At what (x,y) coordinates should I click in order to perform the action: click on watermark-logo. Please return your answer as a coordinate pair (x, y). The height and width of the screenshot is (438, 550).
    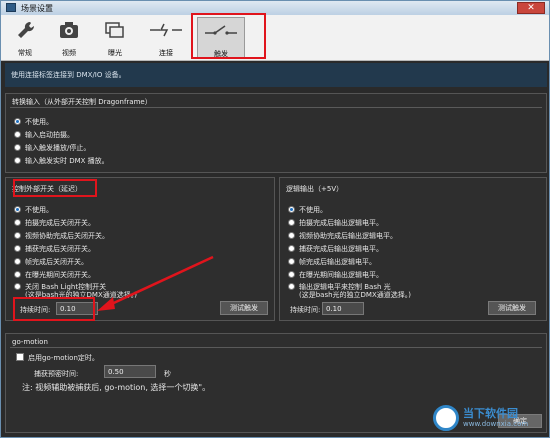
    Looking at the image, I should click on (446, 418).